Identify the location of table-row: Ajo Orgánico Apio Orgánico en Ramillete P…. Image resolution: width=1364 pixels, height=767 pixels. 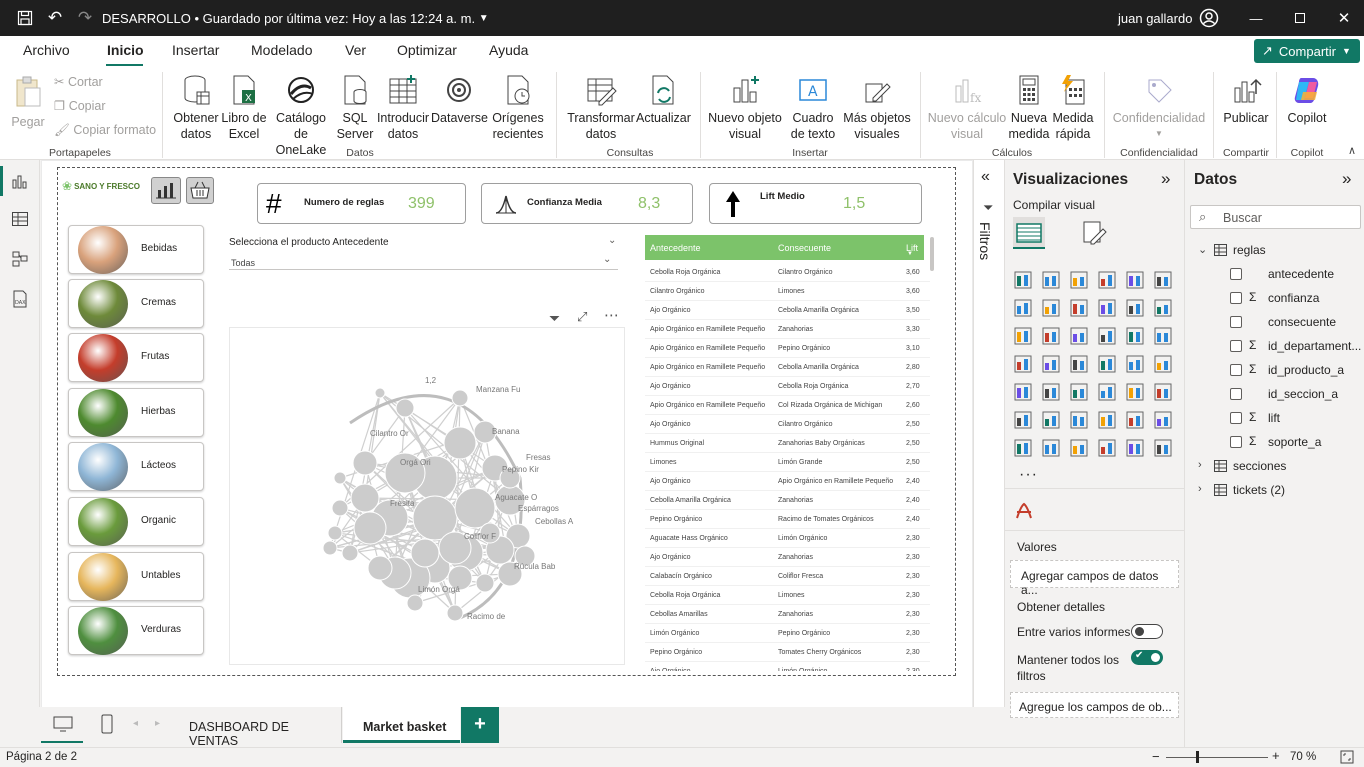
(787, 481).